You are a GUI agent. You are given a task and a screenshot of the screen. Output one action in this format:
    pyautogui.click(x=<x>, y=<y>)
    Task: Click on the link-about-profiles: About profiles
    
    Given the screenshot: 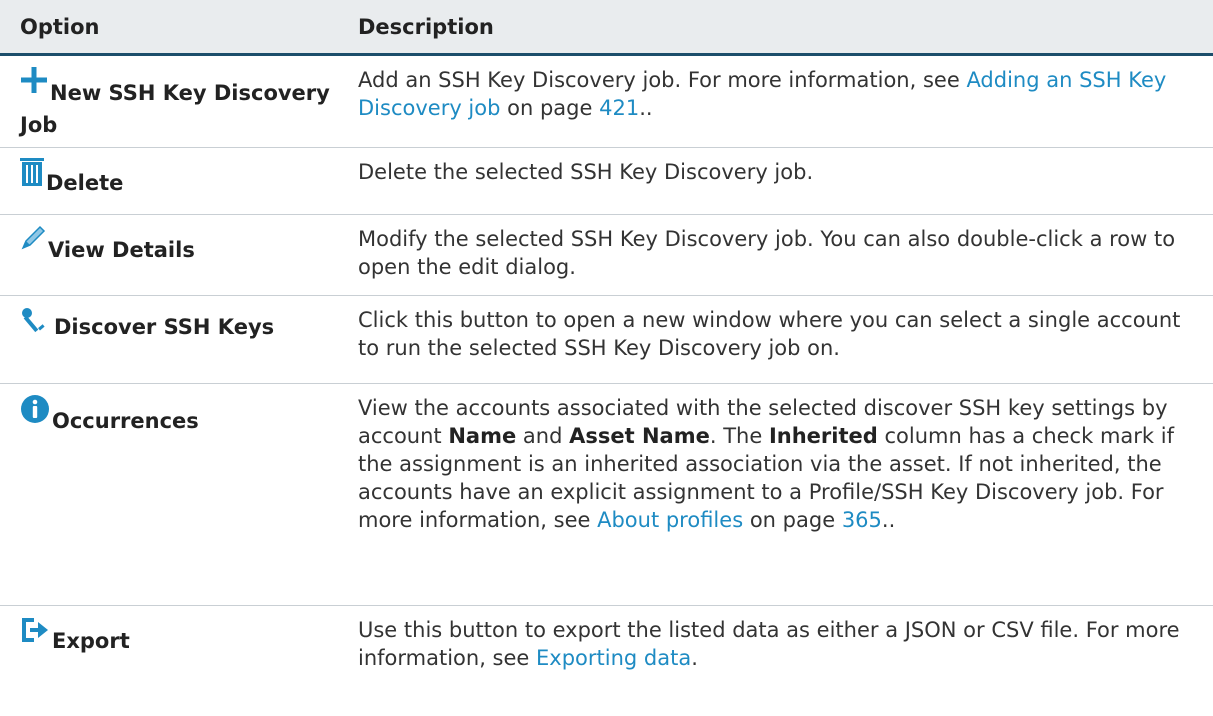 What is the action you would take?
    pyautogui.click(x=670, y=520)
    